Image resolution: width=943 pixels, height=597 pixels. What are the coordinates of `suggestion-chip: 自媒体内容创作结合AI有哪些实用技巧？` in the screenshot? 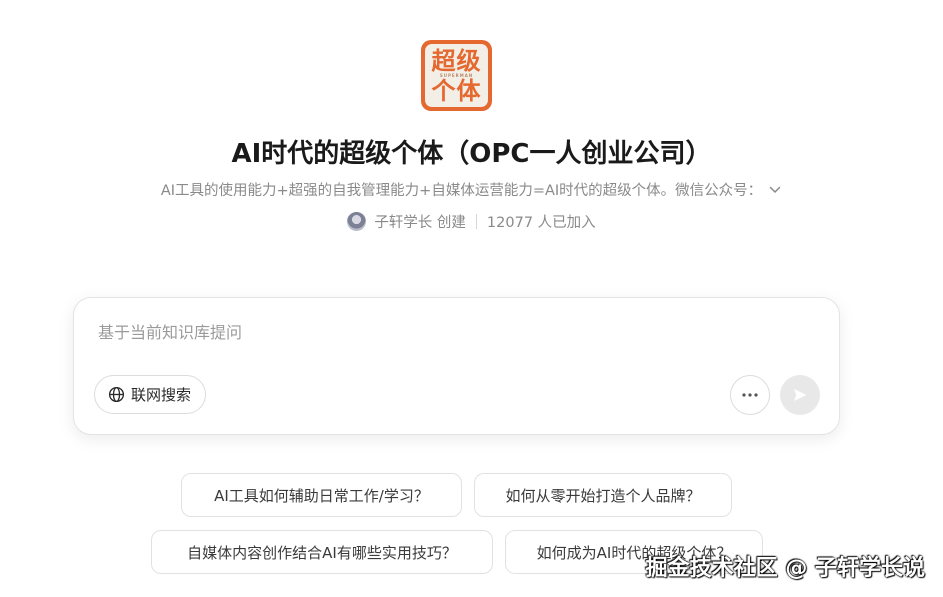 It's located at (322, 552).